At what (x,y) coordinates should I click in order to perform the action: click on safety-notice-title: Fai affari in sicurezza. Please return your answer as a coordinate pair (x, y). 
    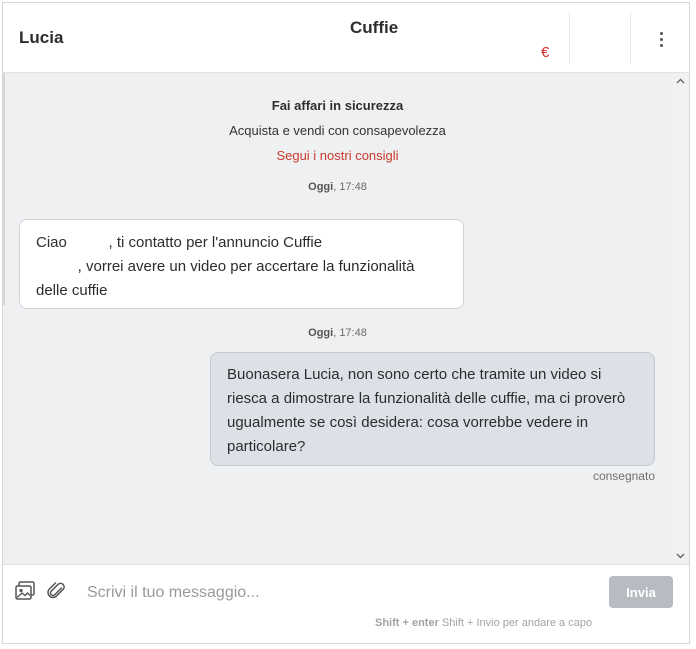
    Looking at the image, I should click on (337, 105).